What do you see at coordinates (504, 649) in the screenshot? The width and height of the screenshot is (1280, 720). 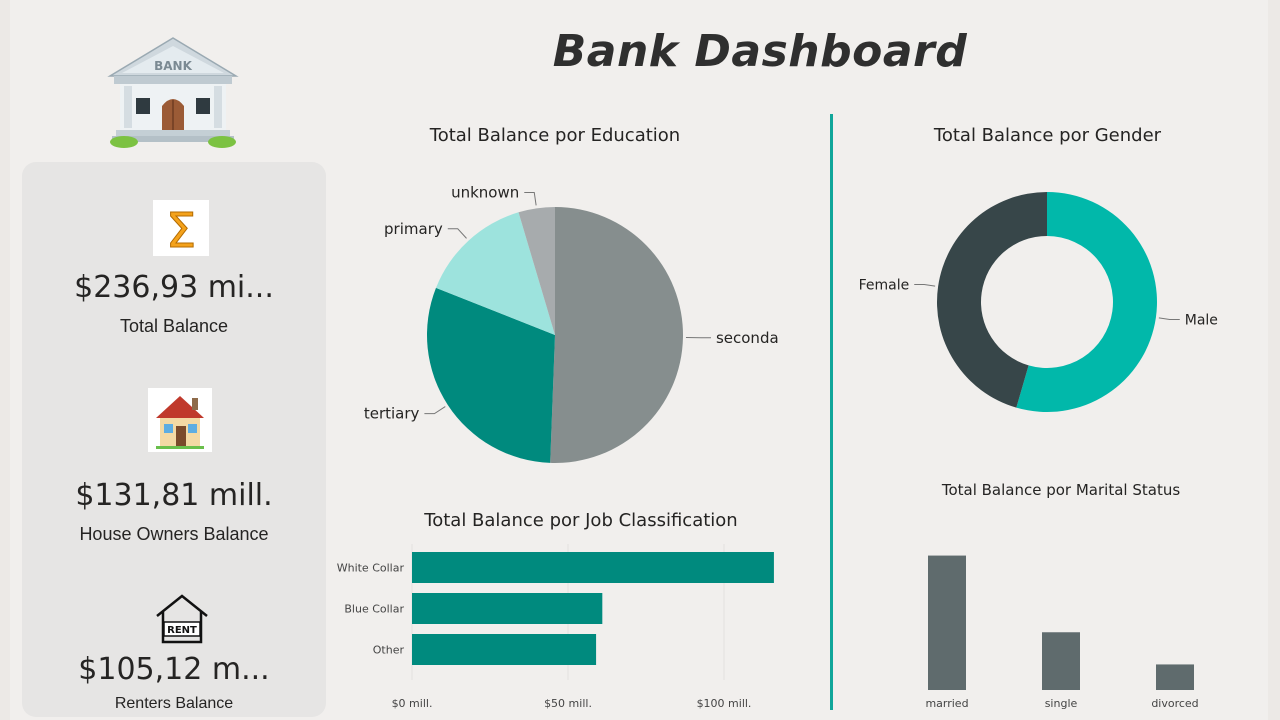 I see `job-bar-other` at bounding box center [504, 649].